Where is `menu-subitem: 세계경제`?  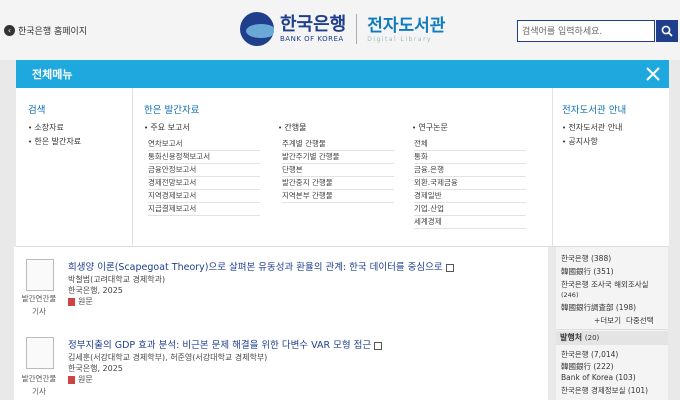 menu-subitem: 세계경제 is located at coordinates (470, 222).